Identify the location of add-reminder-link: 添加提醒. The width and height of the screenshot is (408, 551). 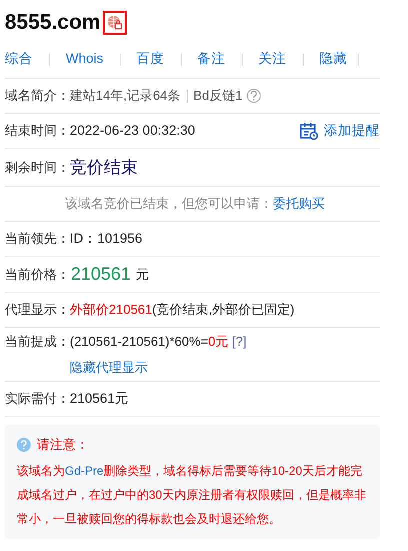
(340, 131).